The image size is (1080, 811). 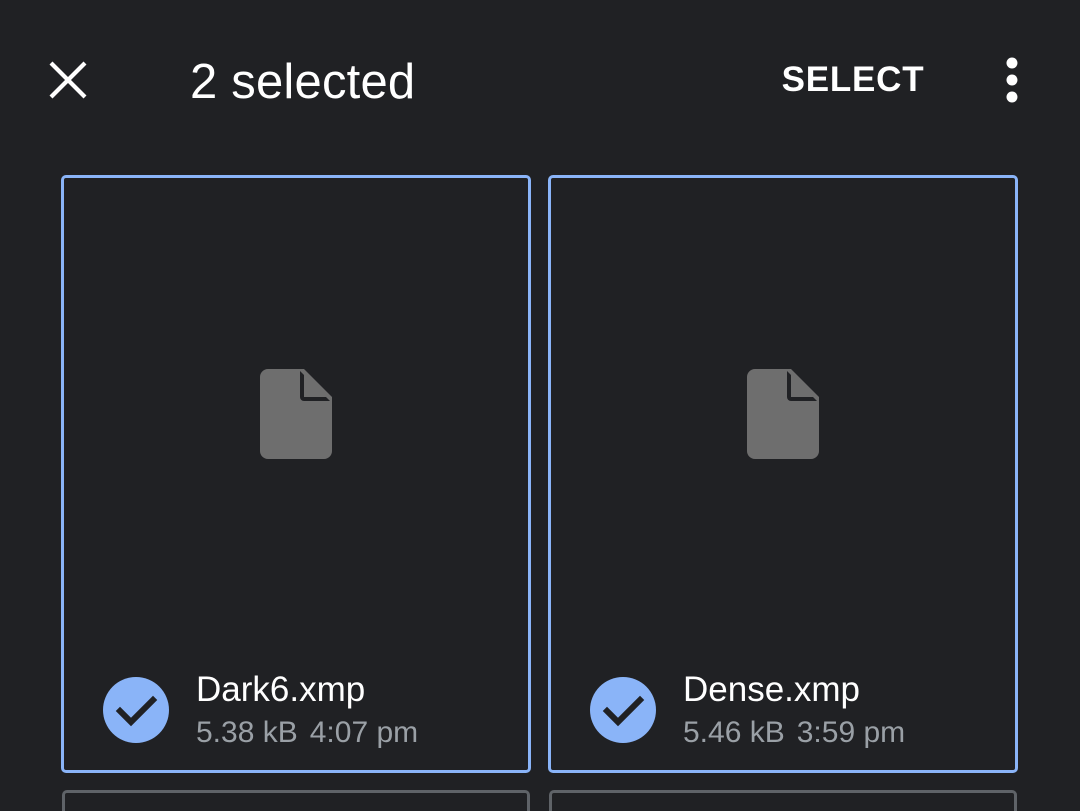 I want to click on file-name: Dense.xmp, so click(x=772, y=689).